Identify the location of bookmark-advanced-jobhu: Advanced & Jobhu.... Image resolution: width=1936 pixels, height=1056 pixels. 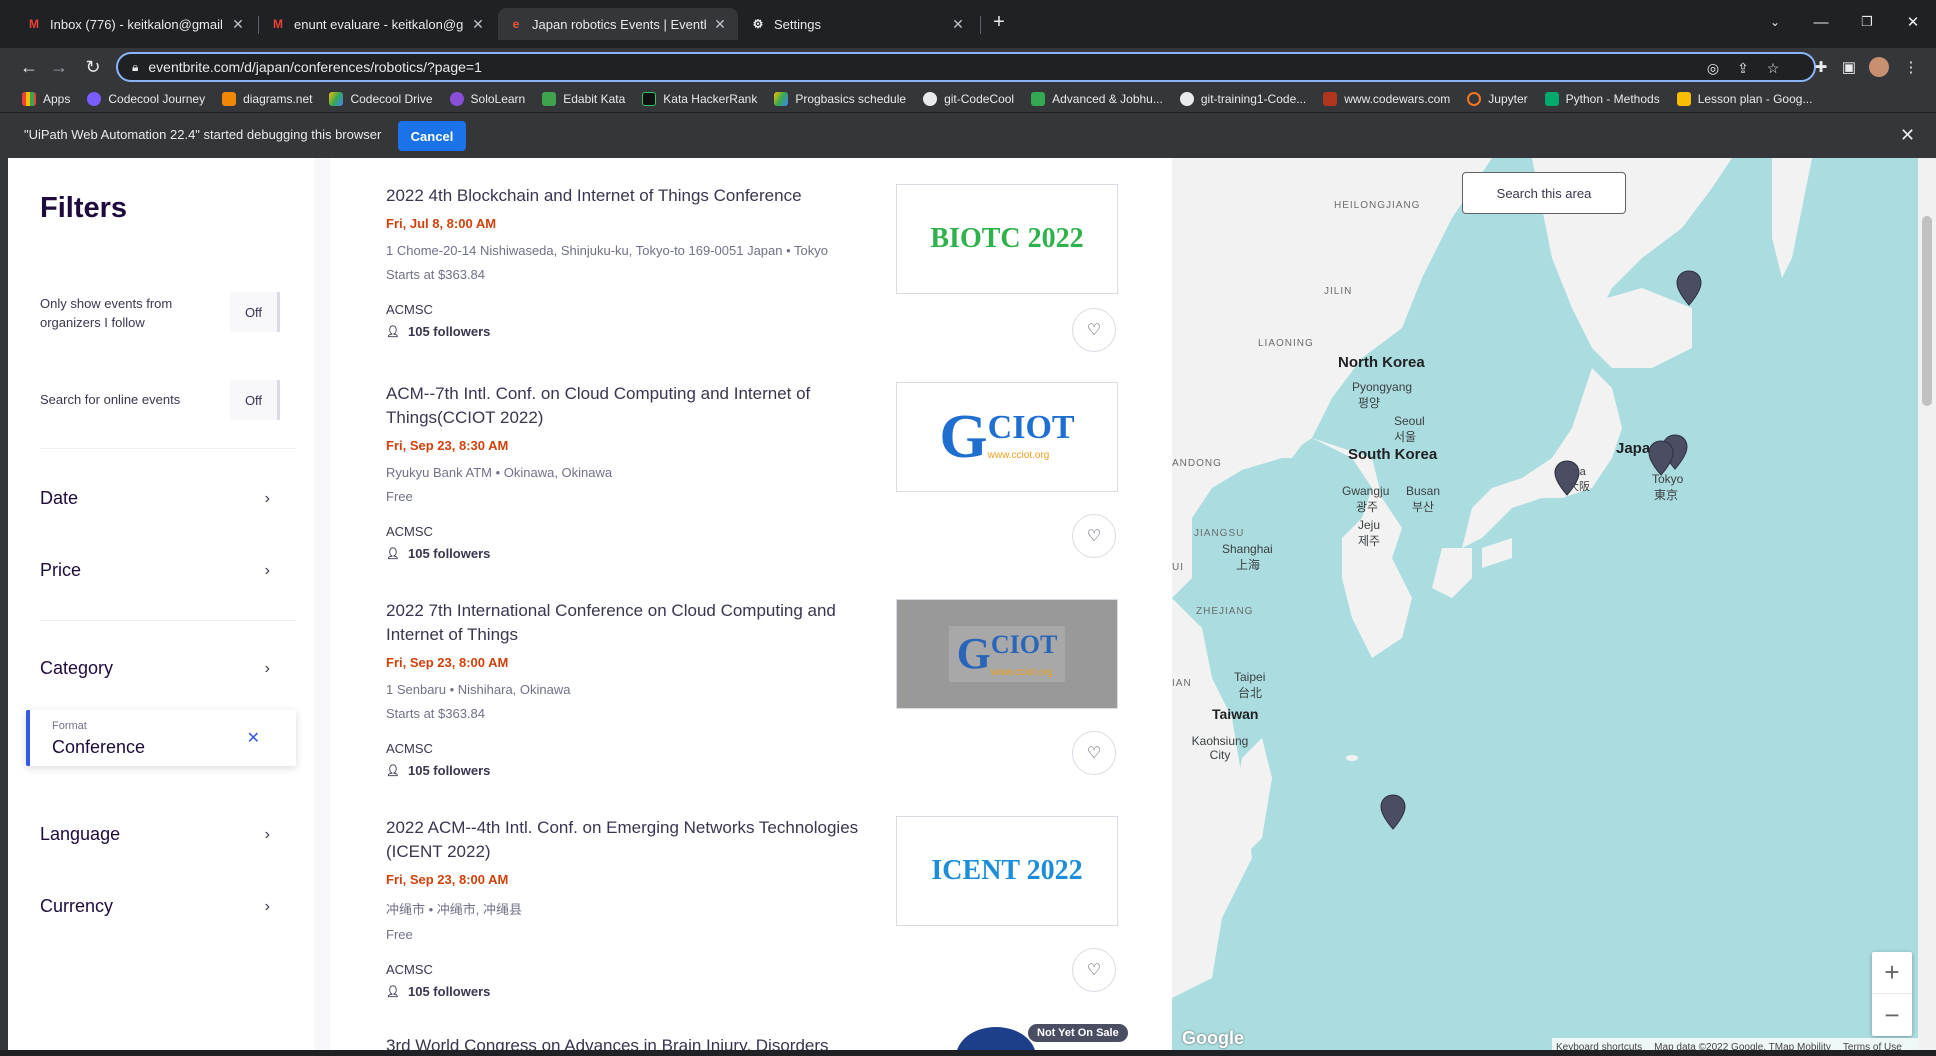
(1097, 99).